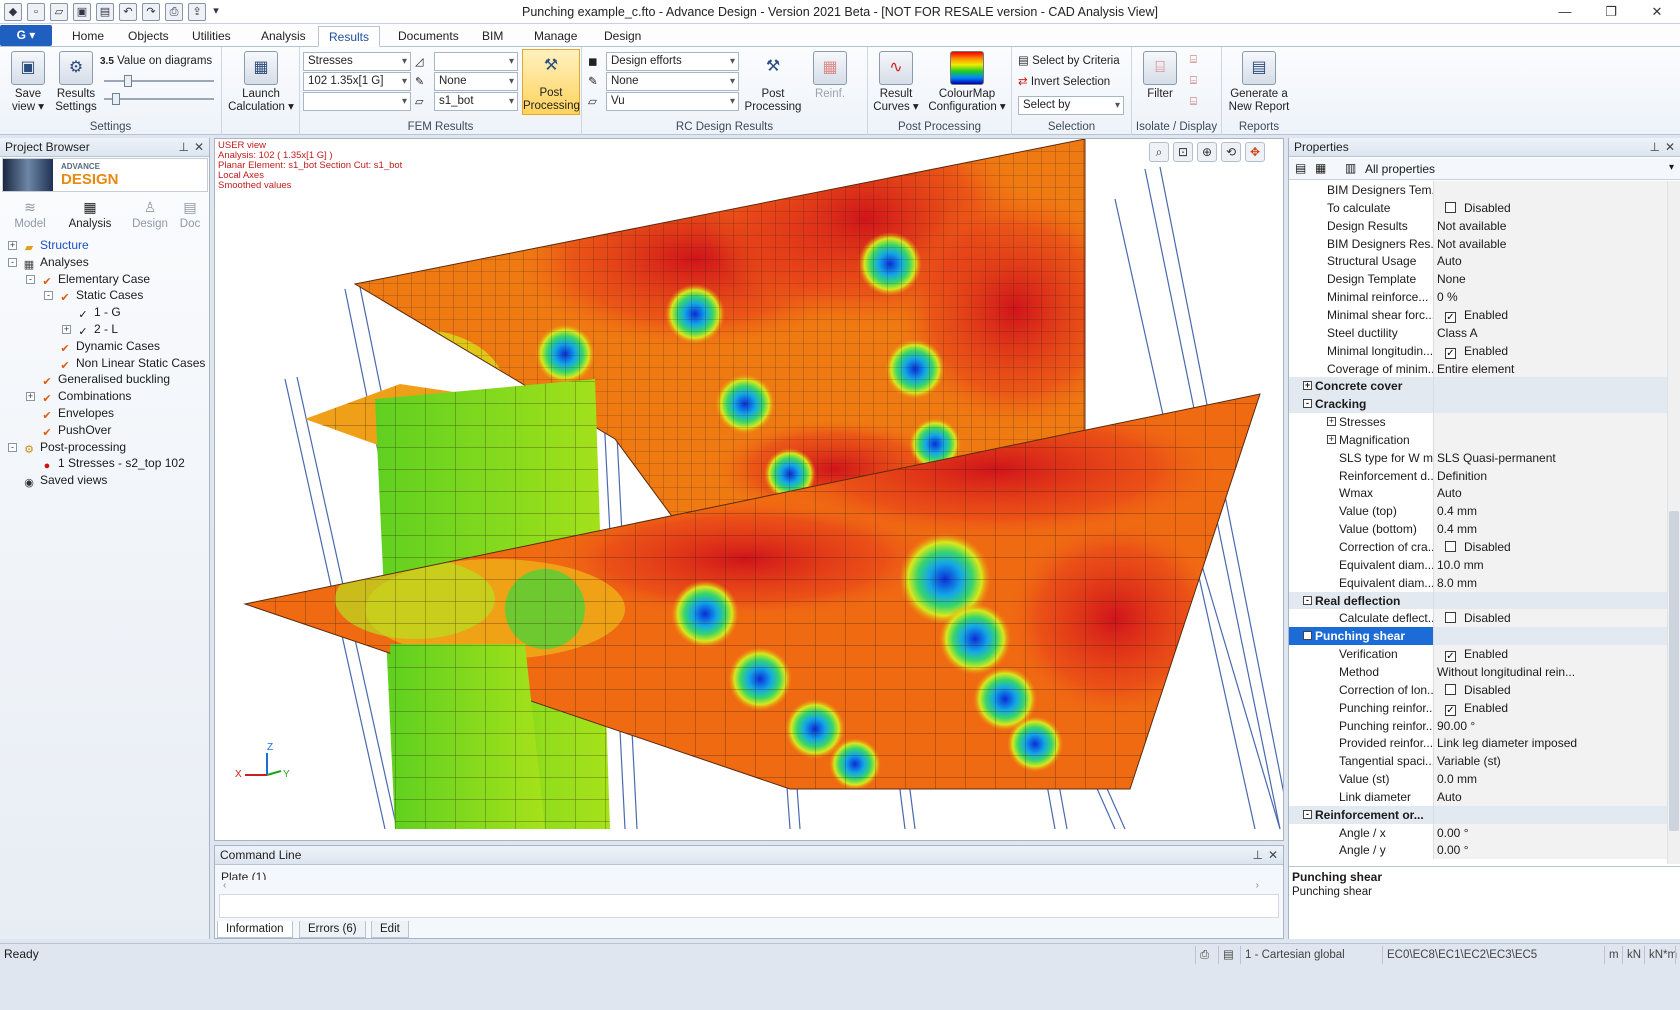 This screenshot has width=1680, height=1010. What do you see at coordinates (1320, 168) in the screenshot?
I see `sort-alpha-icon: ▦` at bounding box center [1320, 168].